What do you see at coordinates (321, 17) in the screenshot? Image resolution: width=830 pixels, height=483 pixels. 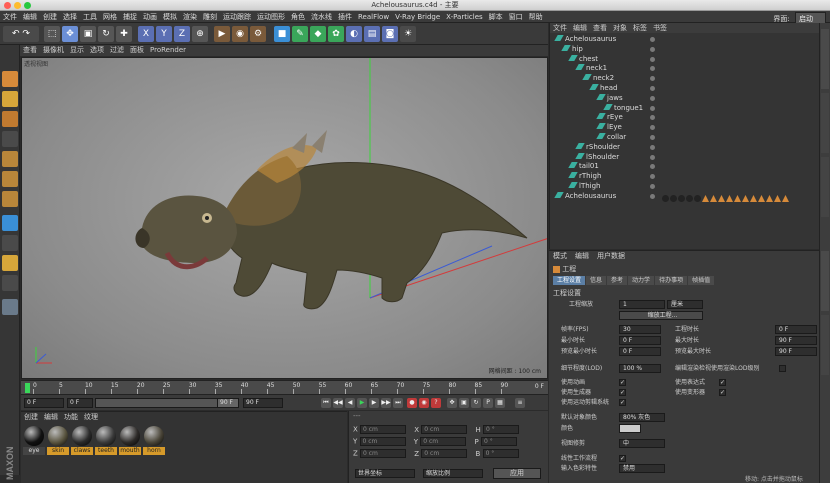 I see `menu-item: 流水线` at bounding box center [321, 17].